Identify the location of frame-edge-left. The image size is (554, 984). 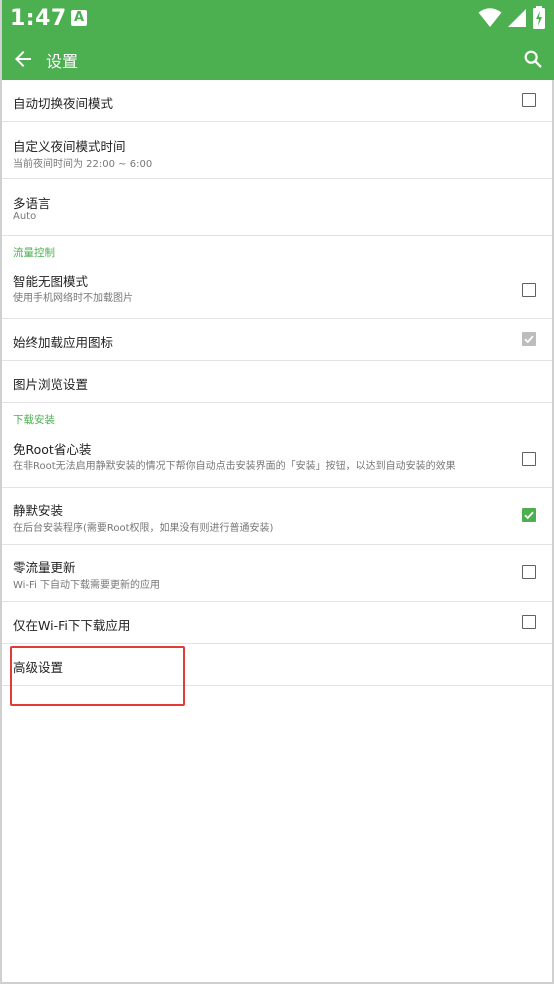
(1, 492).